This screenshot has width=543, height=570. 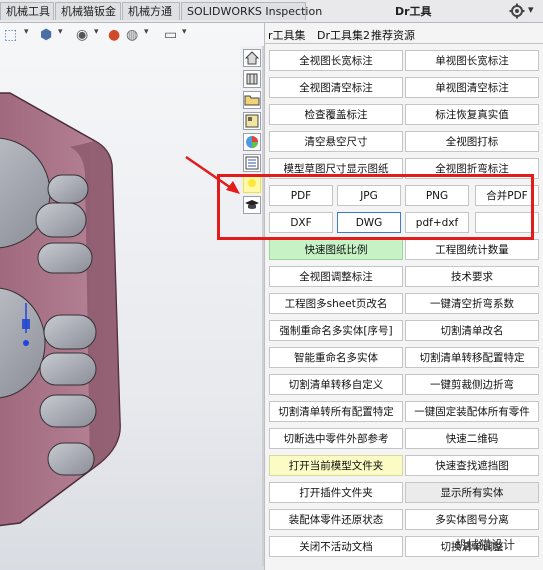 What do you see at coordinates (336, 249) in the screenshot?
I see `tool-button: 快速图纸比例` at bounding box center [336, 249].